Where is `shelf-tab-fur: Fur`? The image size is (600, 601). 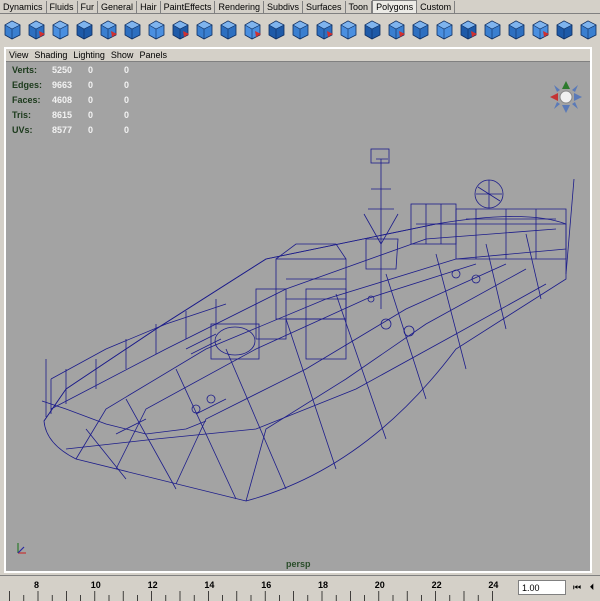 shelf-tab-fur: Fur is located at coordinates (88, 7).